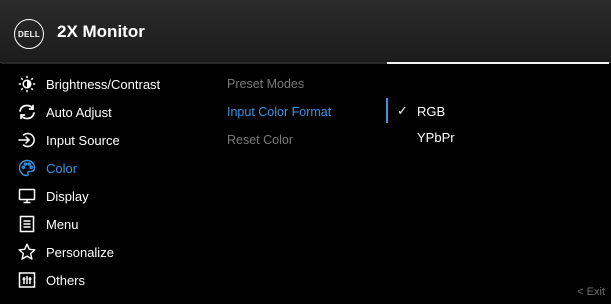 Image resolution: width=611 pixels, height=304 pixels. I want to click on menu-item-menu: Menu, so click(113, 224).